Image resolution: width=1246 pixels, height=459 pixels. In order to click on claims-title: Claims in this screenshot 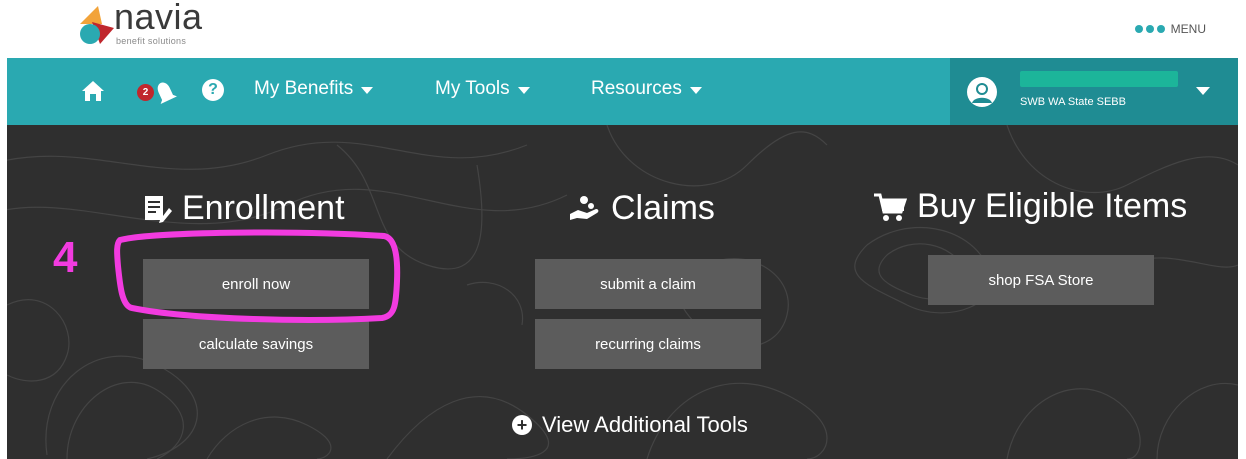, I will do `click(663, 208)`.